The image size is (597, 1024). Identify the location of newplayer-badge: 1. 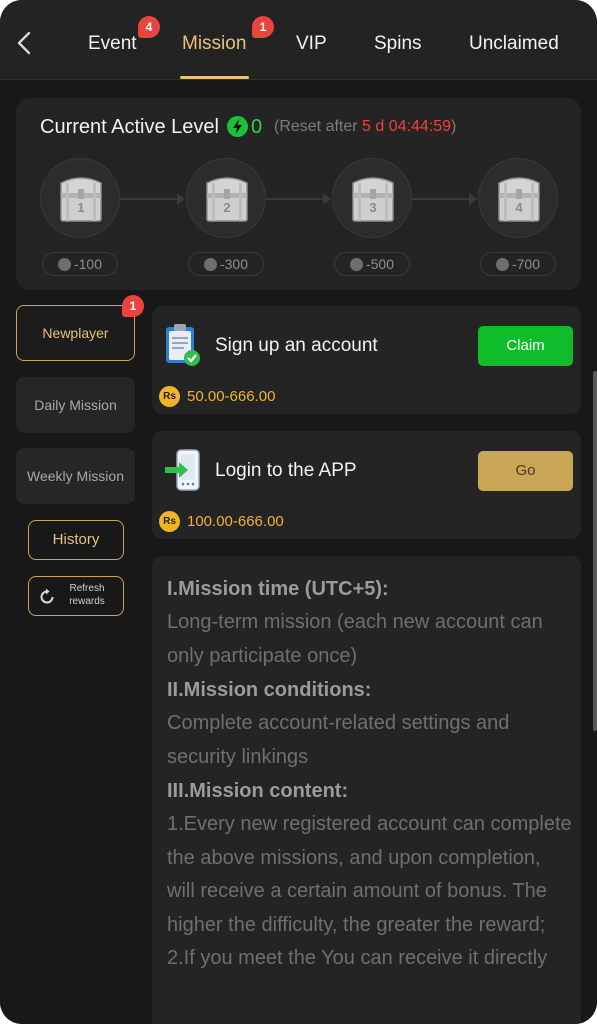
(133, 306).